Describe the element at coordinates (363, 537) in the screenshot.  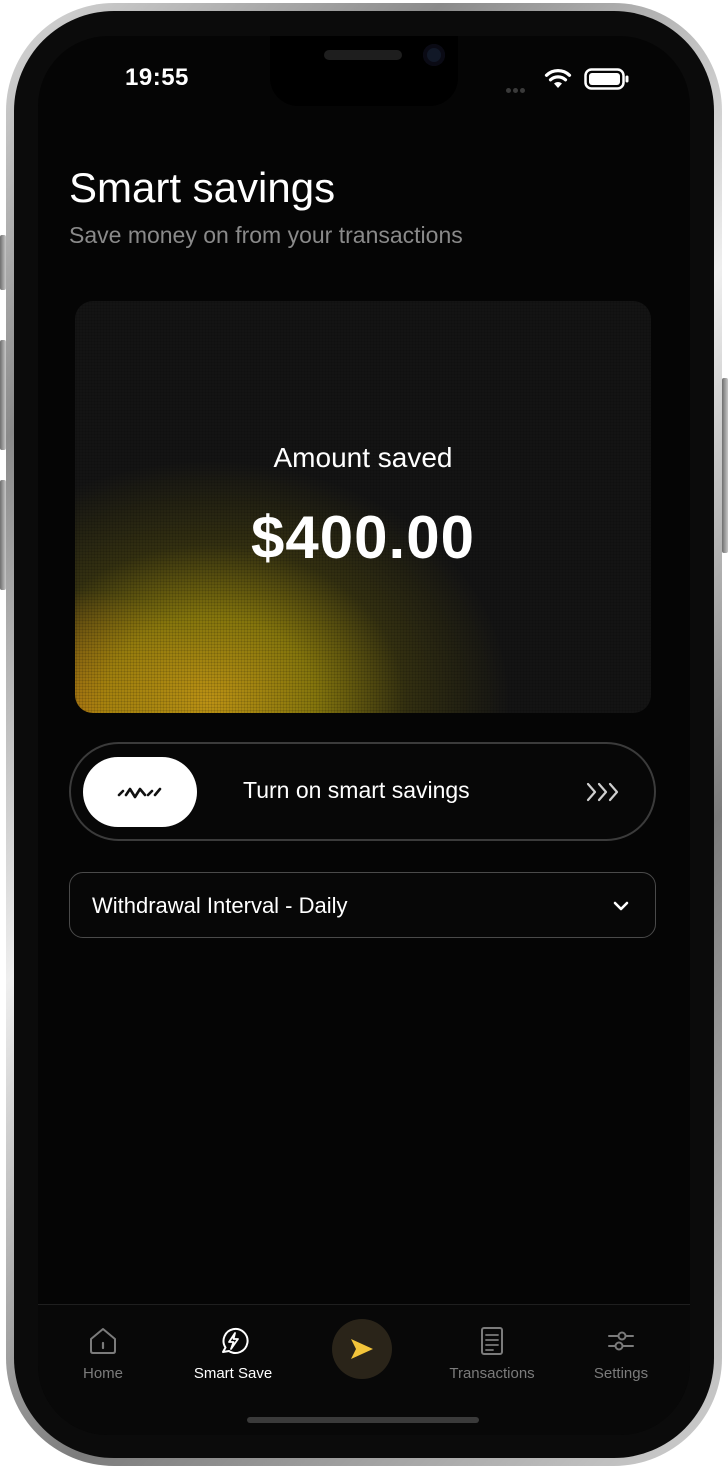
I see `amount-saved-value: $400.00` at that location.